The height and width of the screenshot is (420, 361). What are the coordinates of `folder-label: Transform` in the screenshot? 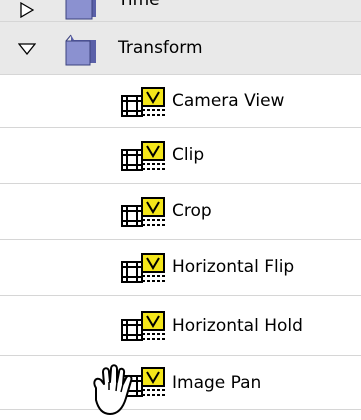 It's located at (160, 48).